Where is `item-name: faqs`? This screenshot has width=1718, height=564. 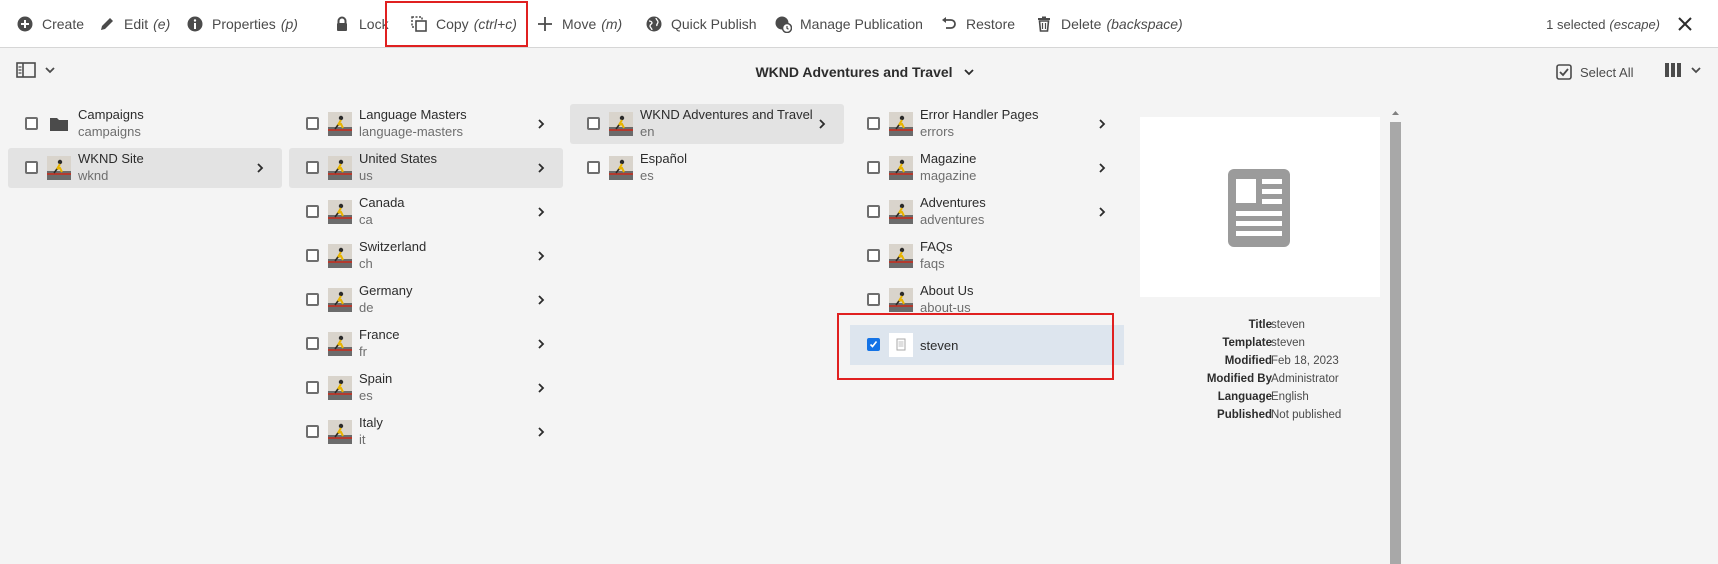 item-name: faqs is located at coordinates (932, 263).